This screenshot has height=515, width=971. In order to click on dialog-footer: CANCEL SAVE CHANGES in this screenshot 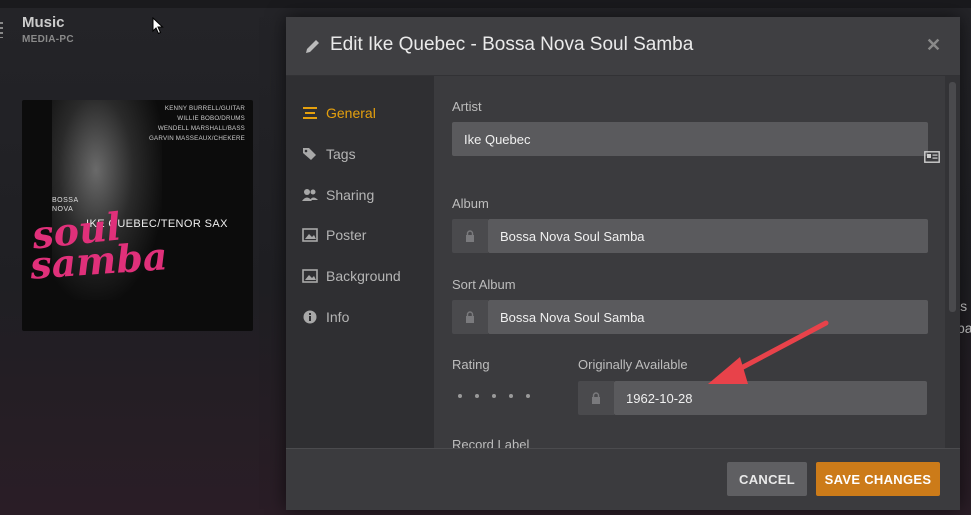, I will do `click(623, 479)`.